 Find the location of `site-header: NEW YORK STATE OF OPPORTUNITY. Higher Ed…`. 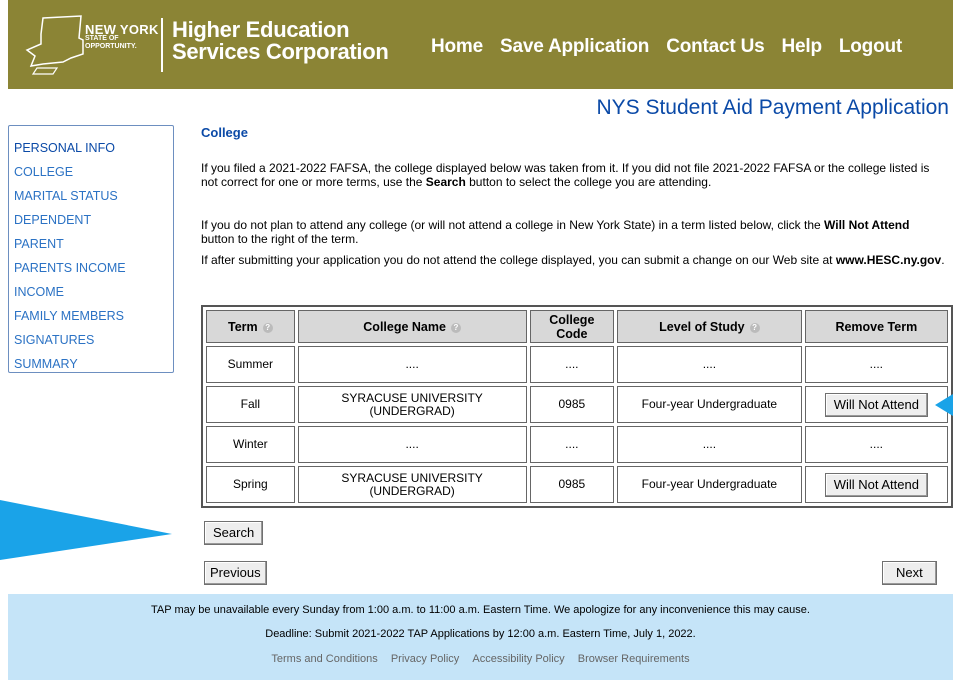

site-header: NEW YORK STATE OF OPPORTUNITY. Higher Ed… is located at coordinates (480, 44).